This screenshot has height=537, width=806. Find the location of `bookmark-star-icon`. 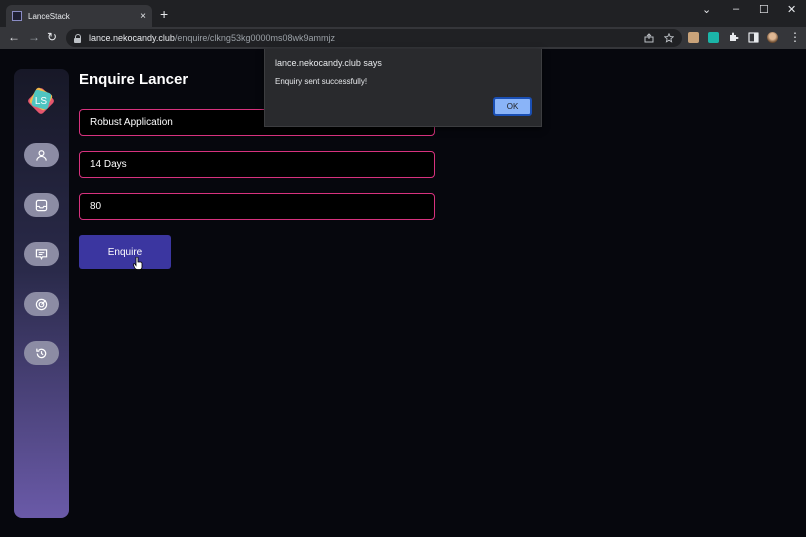

bookmark-star-icon is located at coordinates (669, 38).